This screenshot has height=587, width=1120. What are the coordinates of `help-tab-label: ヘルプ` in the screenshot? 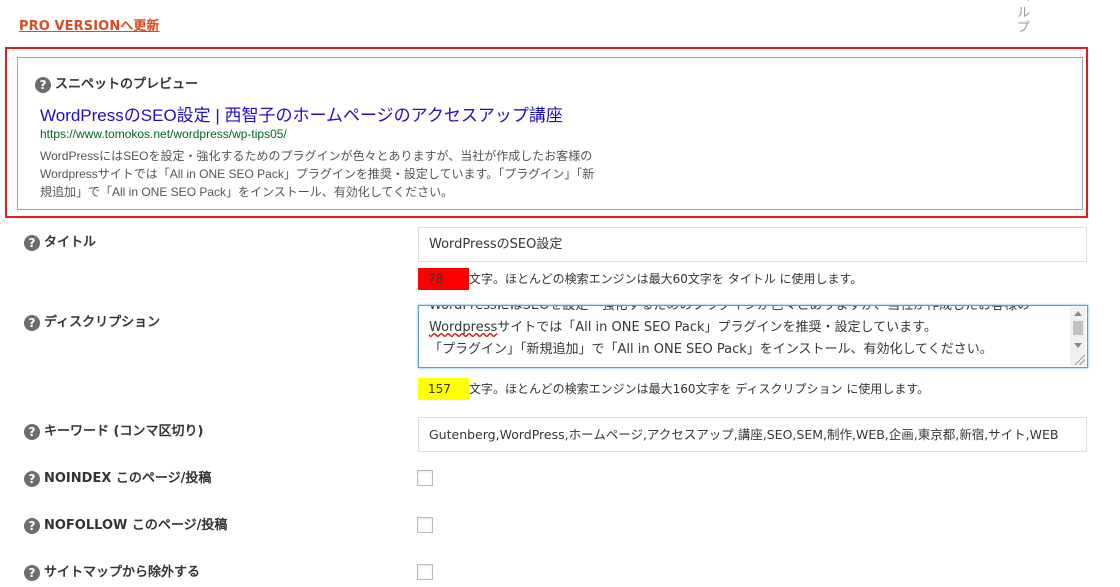 It's located at (1021, 17).